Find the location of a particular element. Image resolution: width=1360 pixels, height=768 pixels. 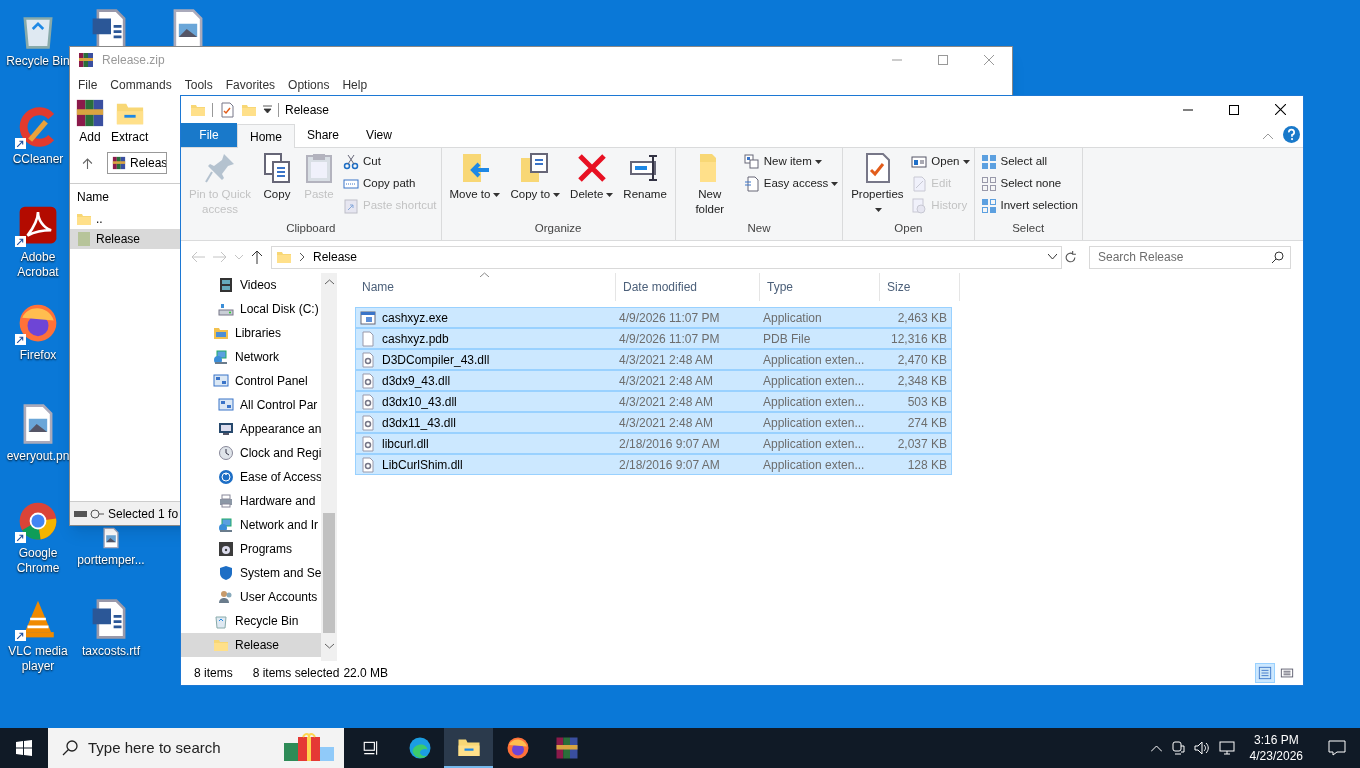

volume-icon is located at coordinates (1201, 748).